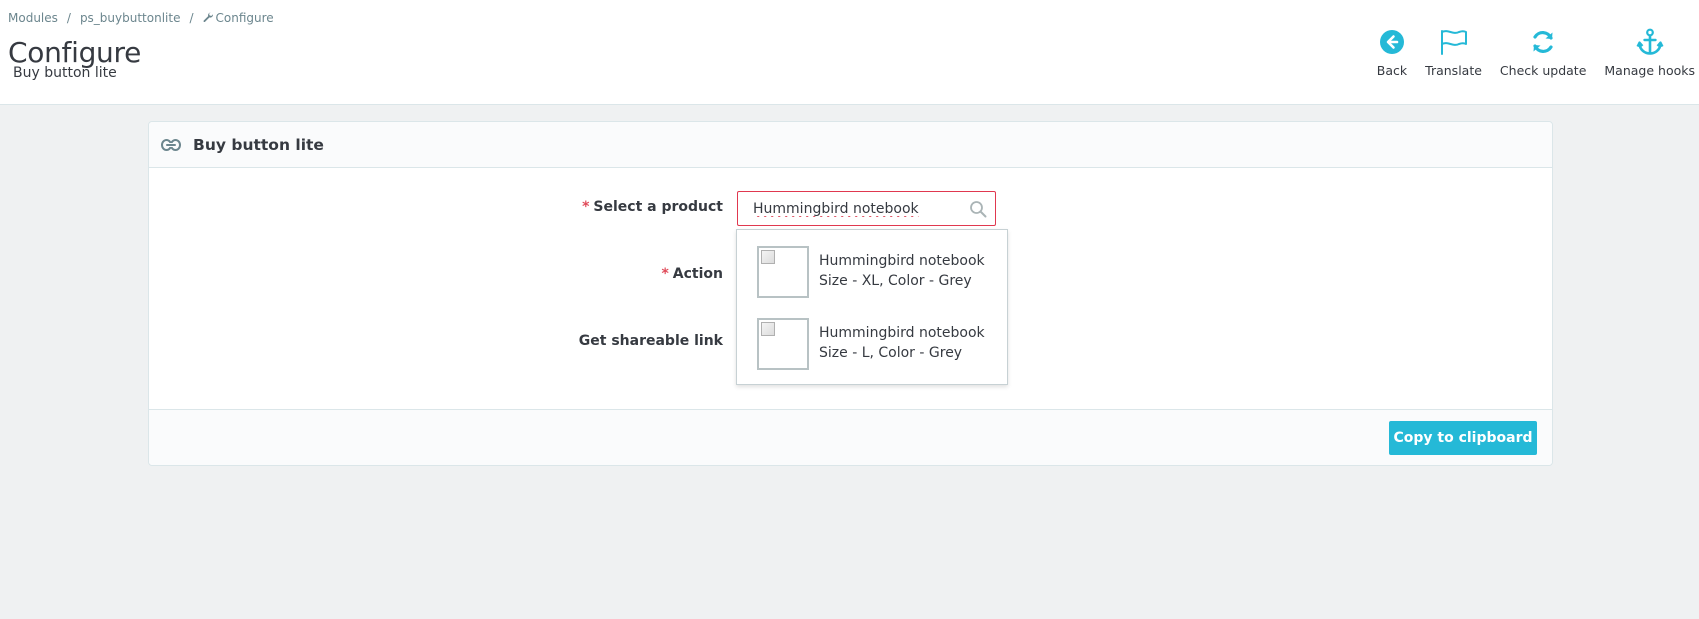  What do you see at coordinates (1453, 70) in the screenshot?
I see `translate-label: Translate` at bounding box center [1453, 70].